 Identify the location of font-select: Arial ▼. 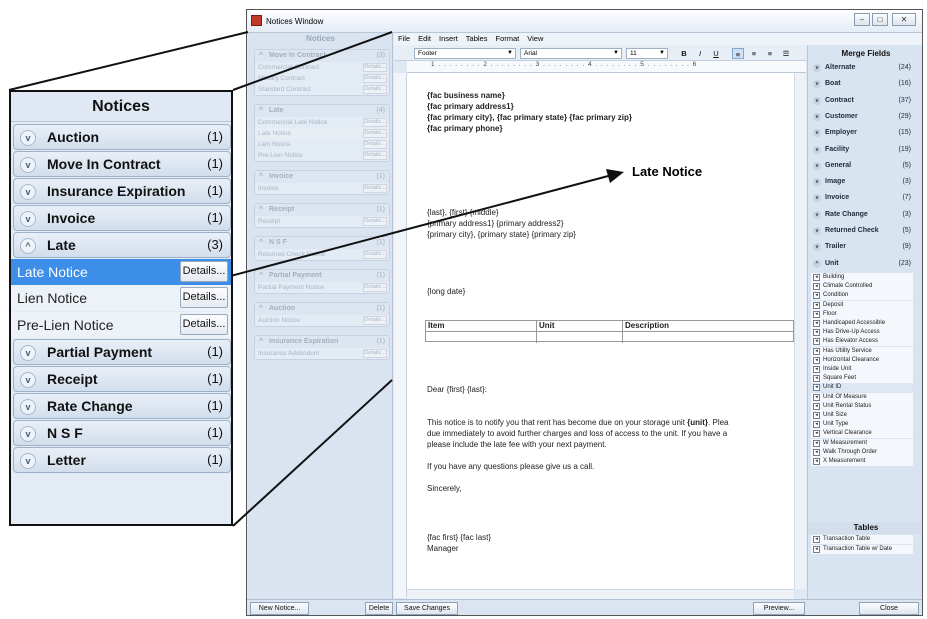
(571, 53).